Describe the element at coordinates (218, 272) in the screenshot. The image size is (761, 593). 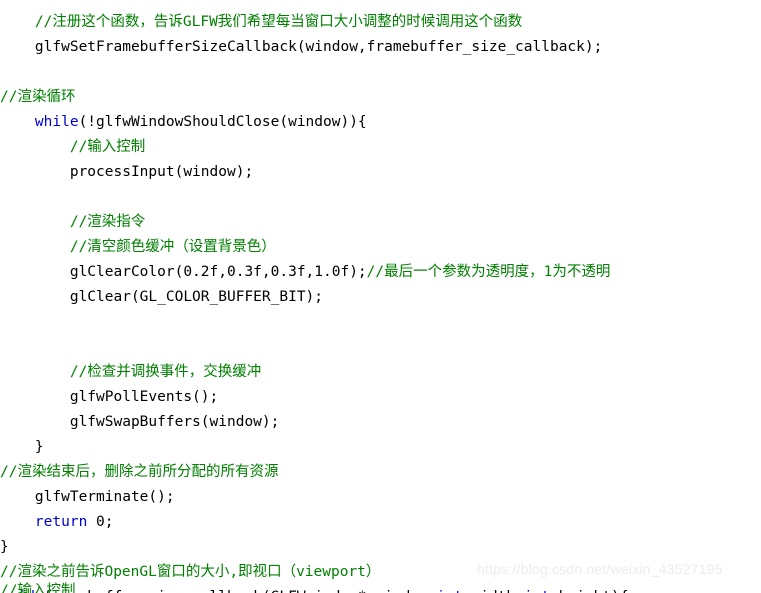
I see `code-token-plain: glClearColor(0.2f,0.3f,0.3f,1.0f);` at that location.